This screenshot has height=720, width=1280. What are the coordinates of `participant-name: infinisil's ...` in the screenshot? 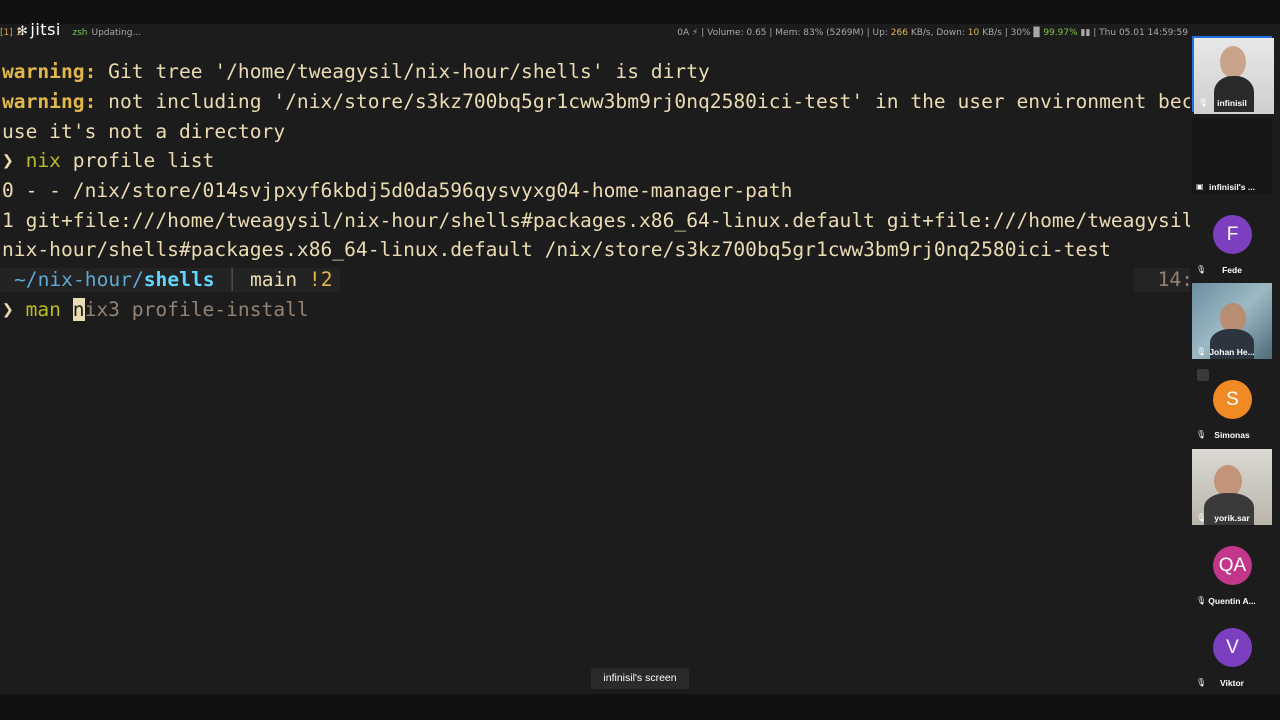 It's located at (1232, 187).